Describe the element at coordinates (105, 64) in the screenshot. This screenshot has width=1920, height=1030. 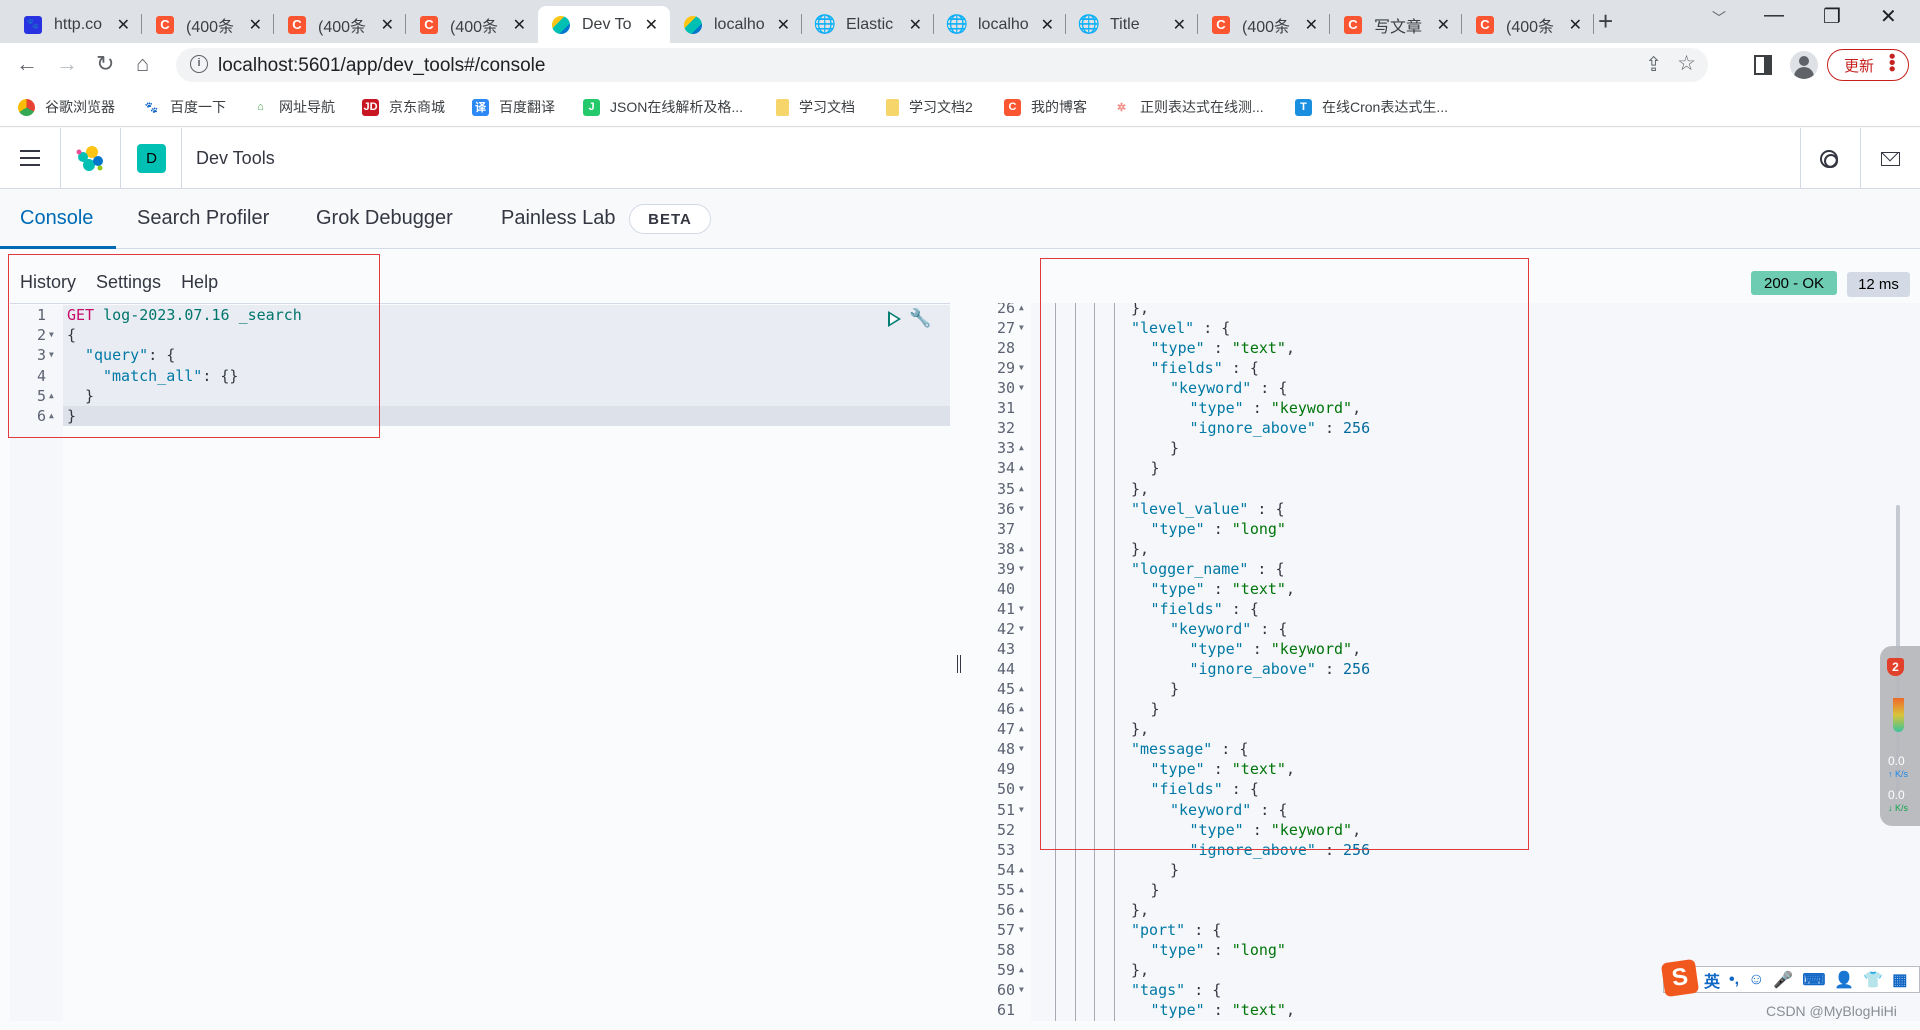
I see `reload-button: ↻` at that location.